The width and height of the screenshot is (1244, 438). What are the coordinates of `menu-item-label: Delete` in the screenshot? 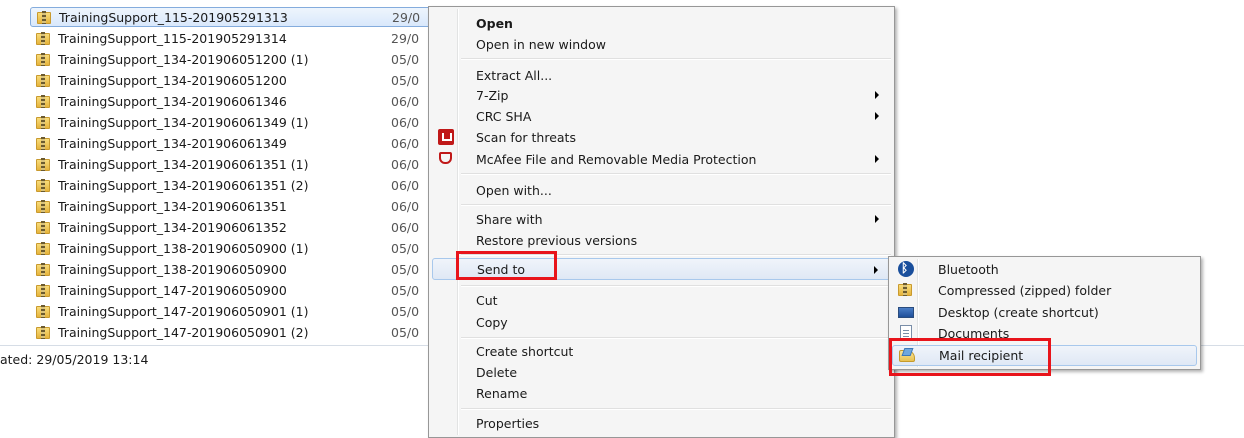 It's located at (497, 372).